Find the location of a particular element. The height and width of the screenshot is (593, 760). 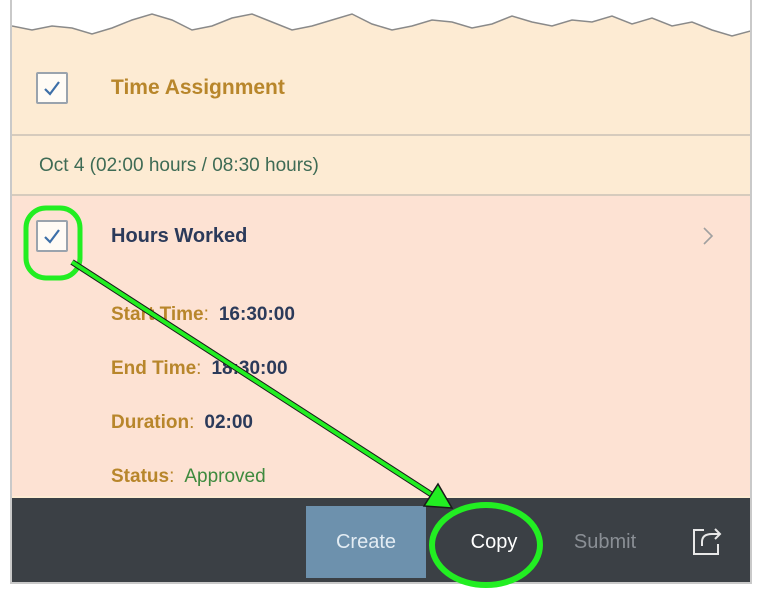

status-field: Status: Approved is located at coordinates (188, 477).